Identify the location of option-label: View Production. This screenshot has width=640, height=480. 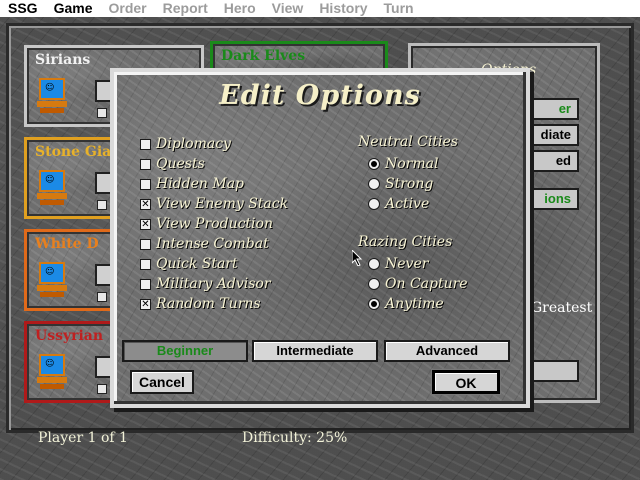
(214, 224).